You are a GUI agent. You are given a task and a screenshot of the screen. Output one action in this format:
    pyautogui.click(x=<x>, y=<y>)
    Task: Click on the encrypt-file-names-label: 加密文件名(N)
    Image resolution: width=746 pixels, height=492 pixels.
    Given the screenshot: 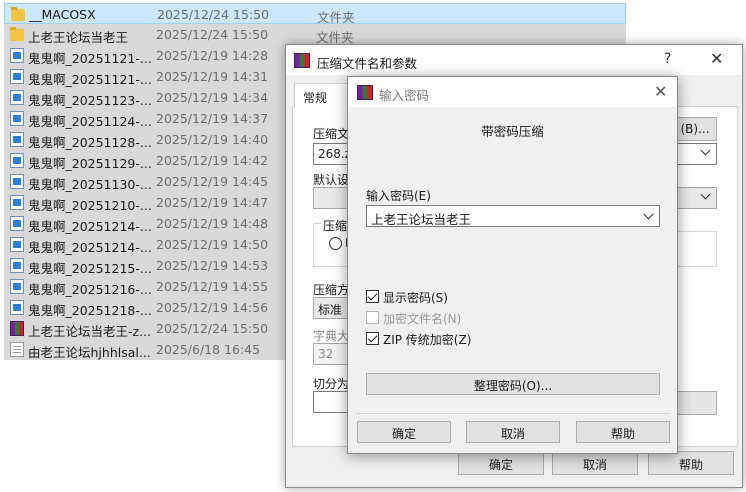 What is the action you would take?
    pyautogui.click(x=422, y=319)
    